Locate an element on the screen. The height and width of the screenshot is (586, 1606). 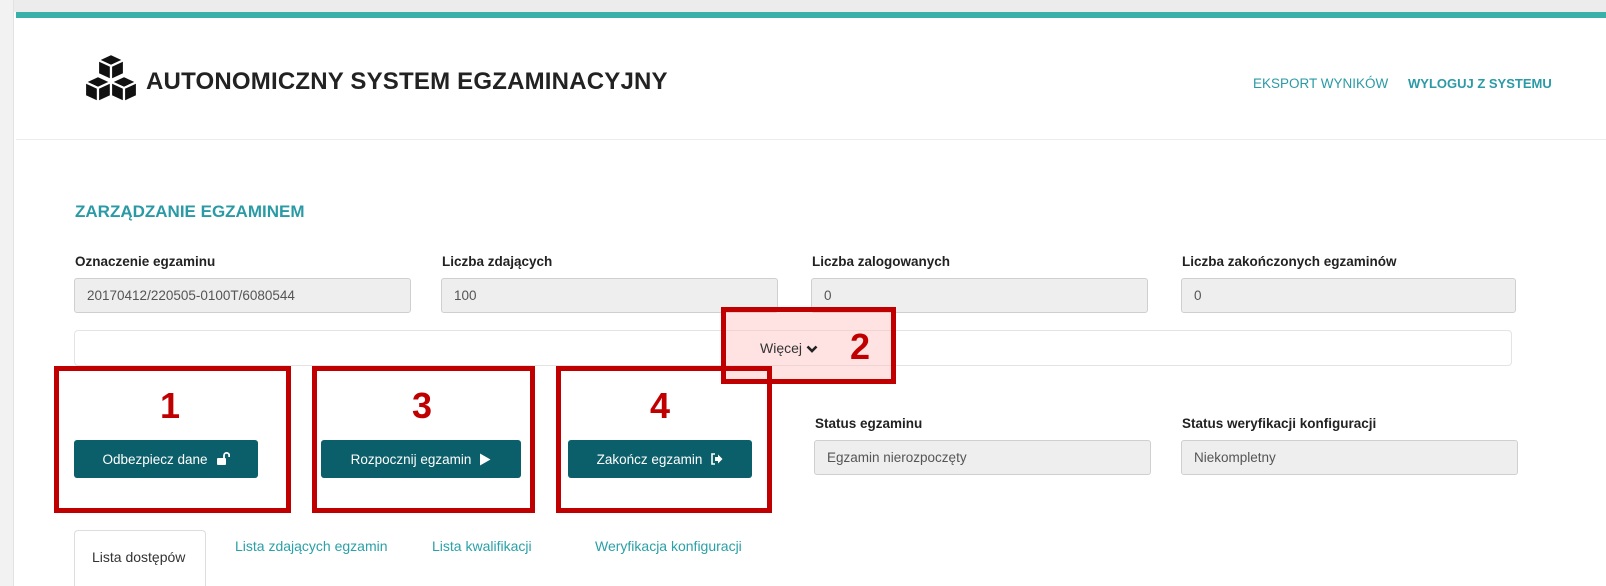
tab-access-list: Lista dostępów is located at coordinates (140, 558).